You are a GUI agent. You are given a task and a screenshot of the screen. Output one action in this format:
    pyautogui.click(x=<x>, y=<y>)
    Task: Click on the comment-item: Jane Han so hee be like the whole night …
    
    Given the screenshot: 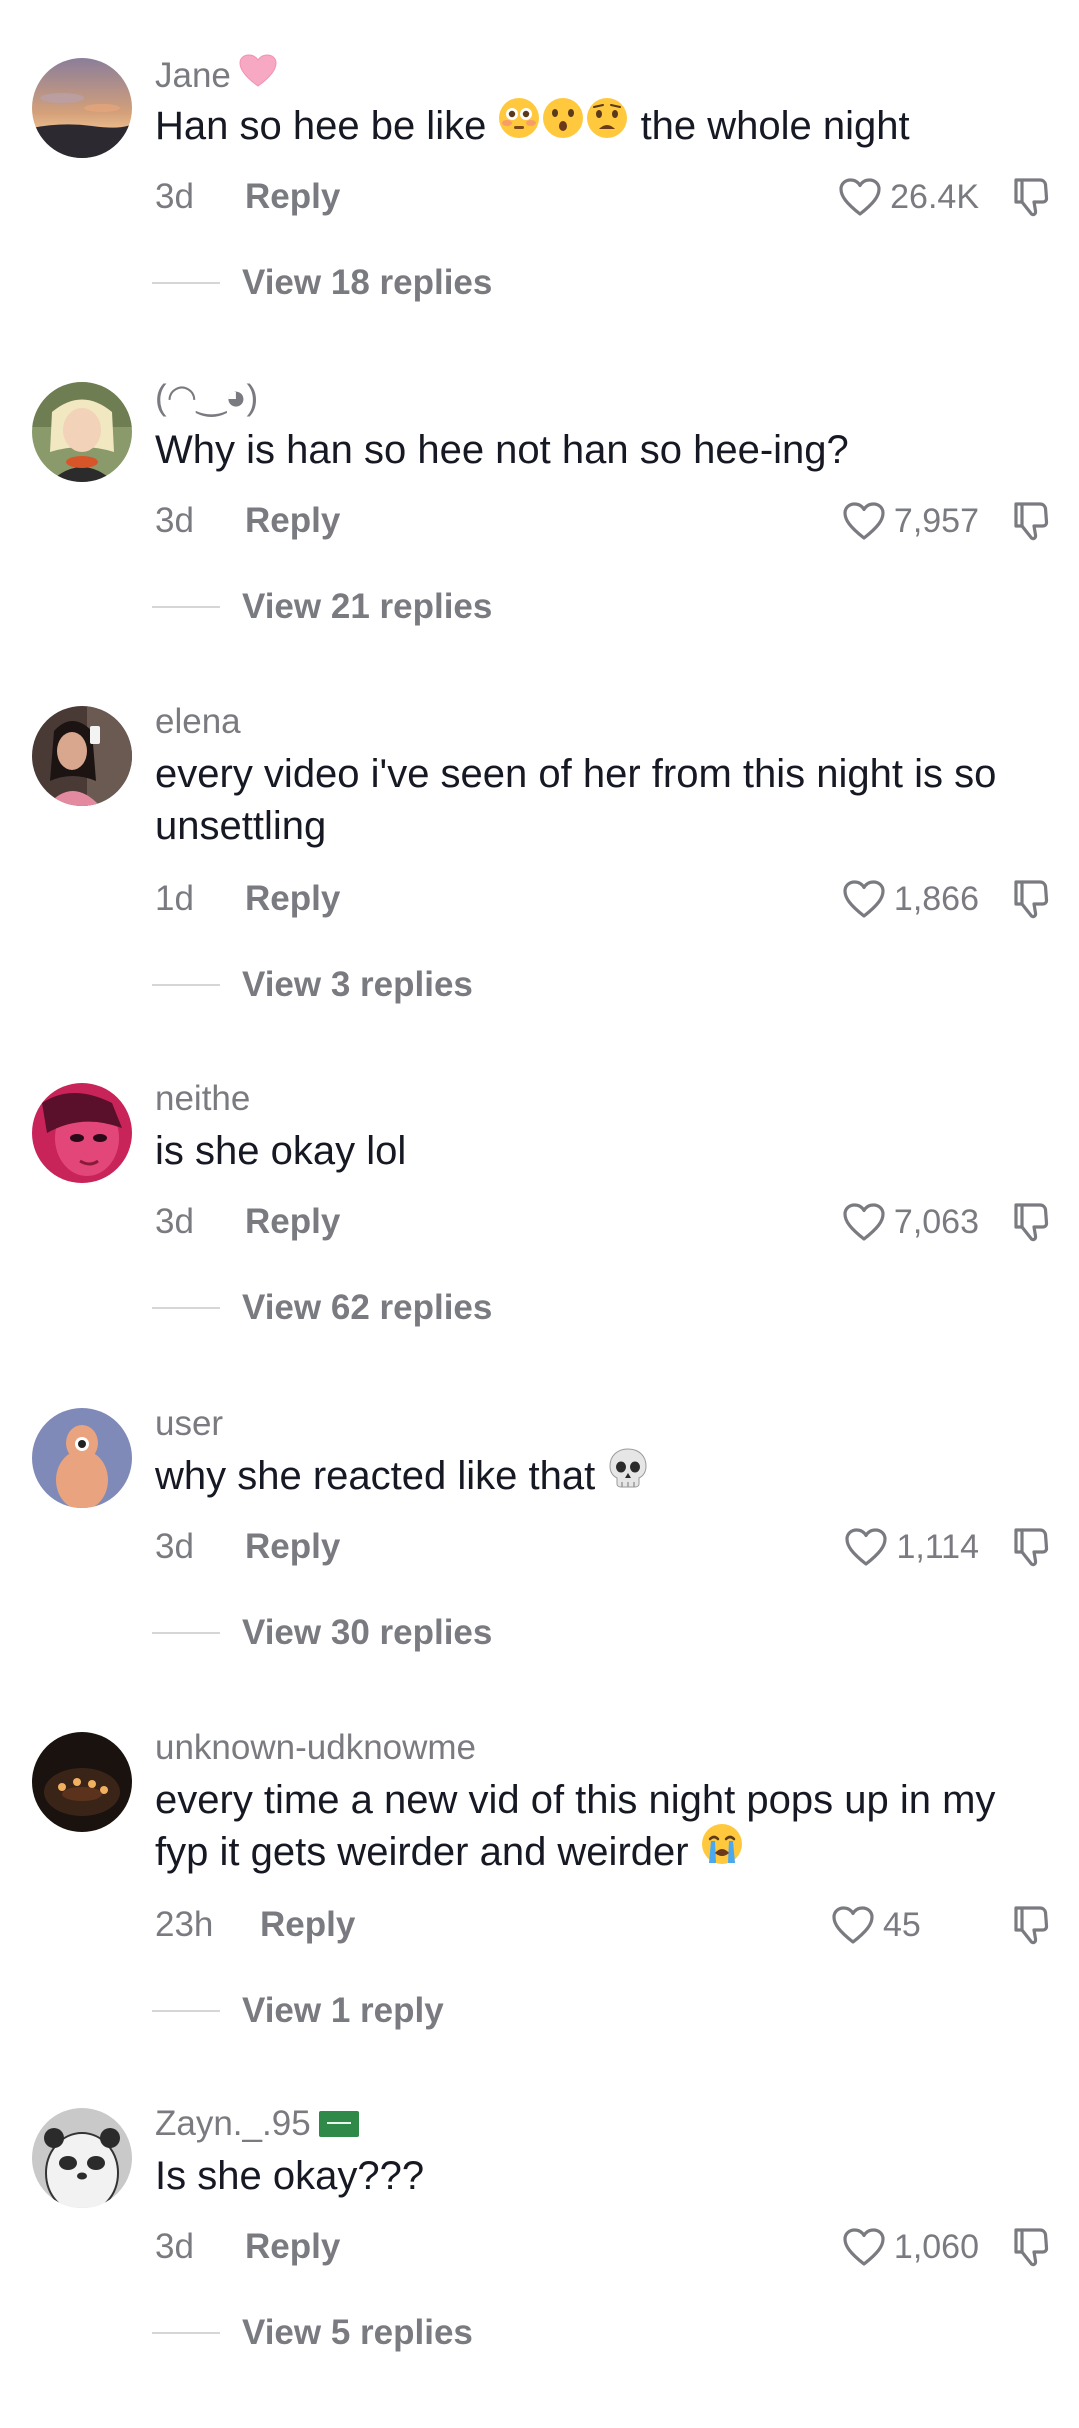 What is the action you would take?
    pyautogui.click(x=539, y=216)
    